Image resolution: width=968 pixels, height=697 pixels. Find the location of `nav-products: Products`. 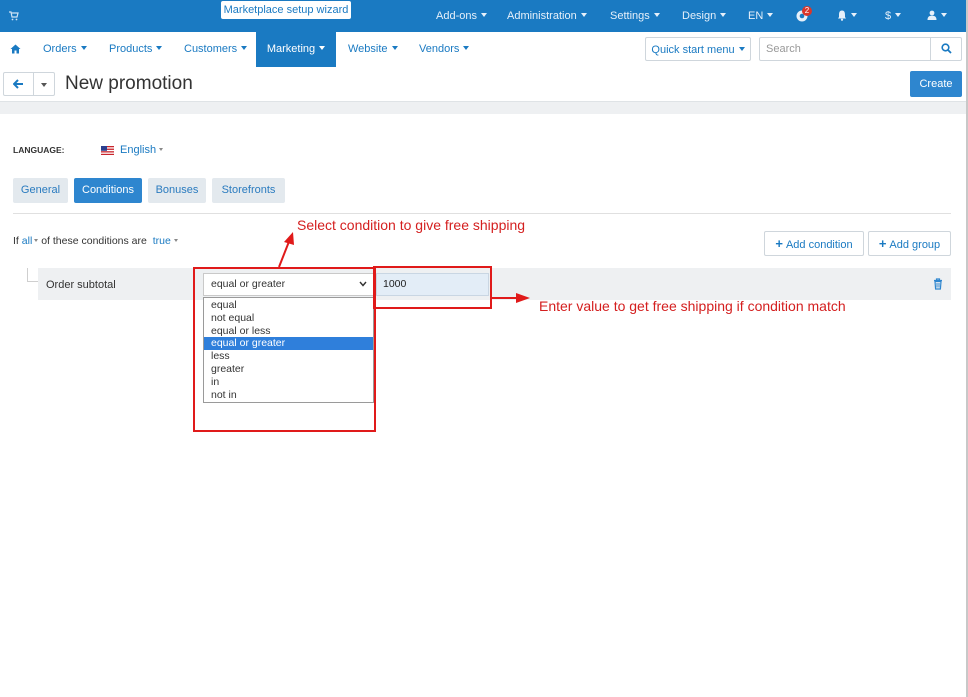

nav-products: Products is located at coordinates (136, 49).